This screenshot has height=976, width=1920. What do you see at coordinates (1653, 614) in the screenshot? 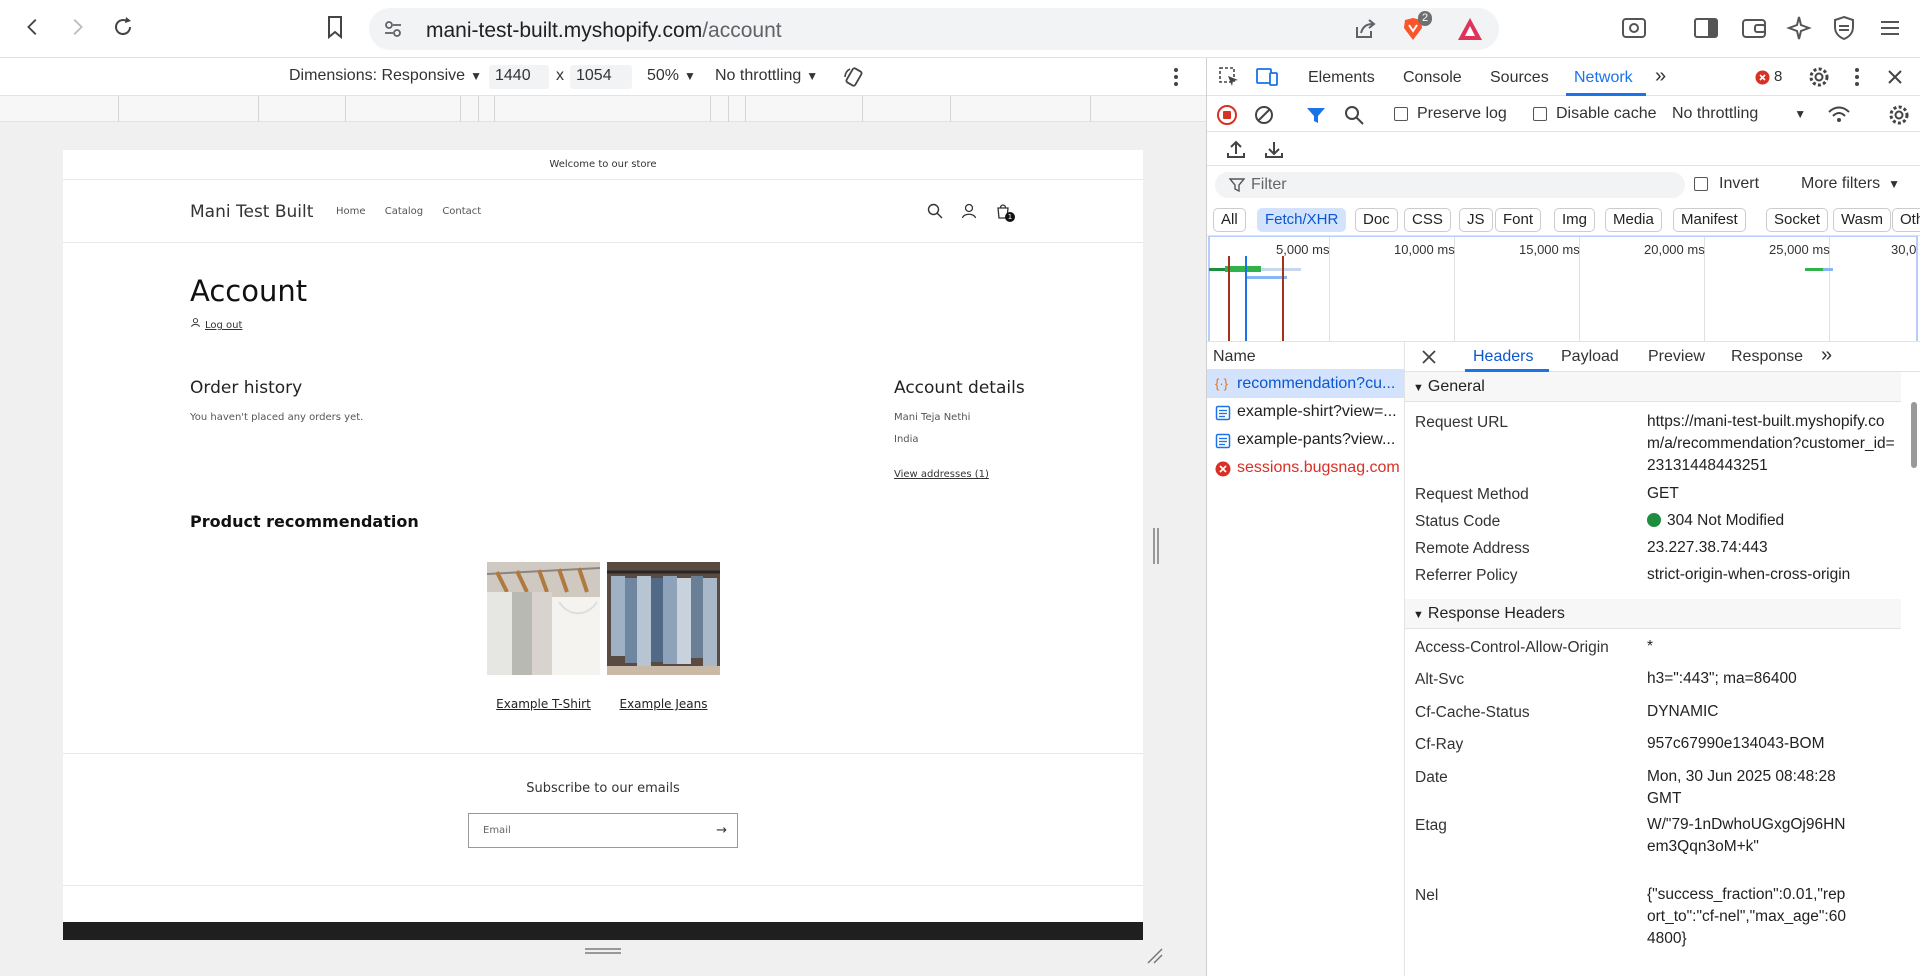
I see `response-headers-section-header: ▼ Response Headers` at bounding box center [1653, 614].